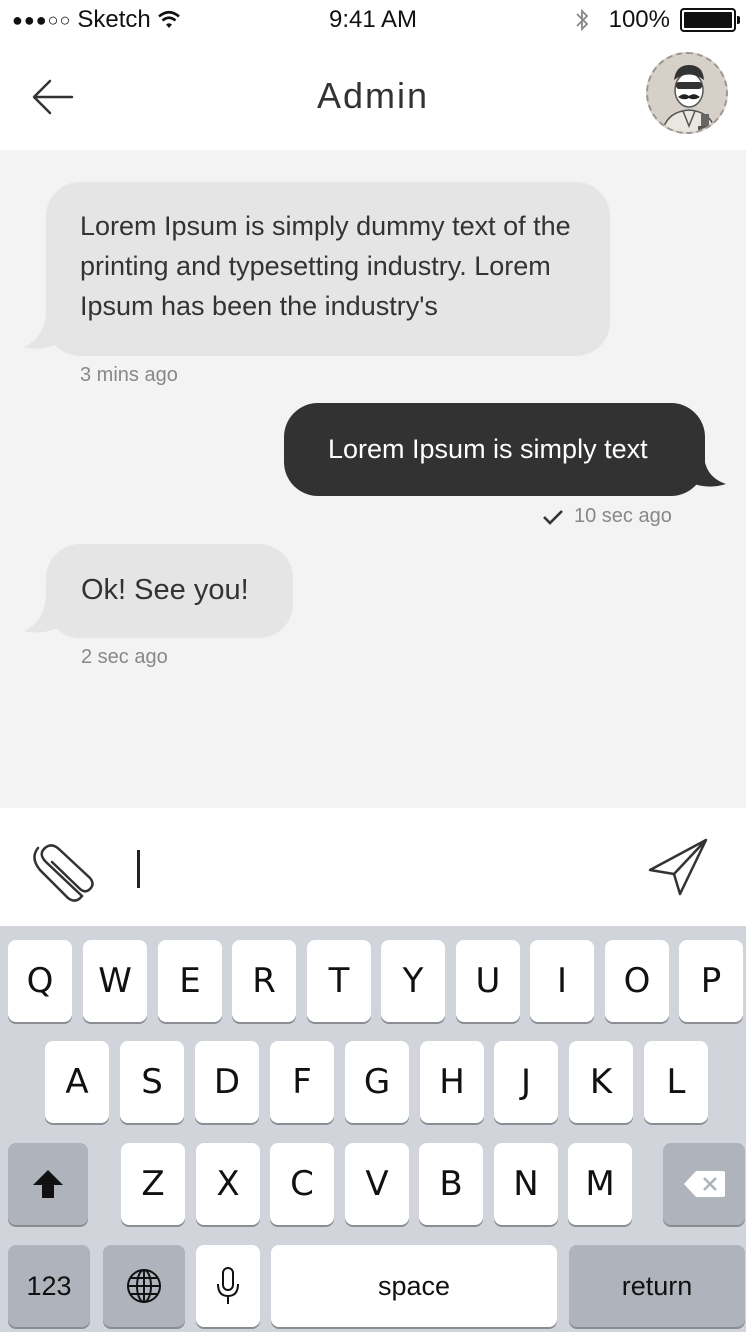  Describe the element at coordinates (264, 981) in the screenshot. I see `key-r: R` at that location.